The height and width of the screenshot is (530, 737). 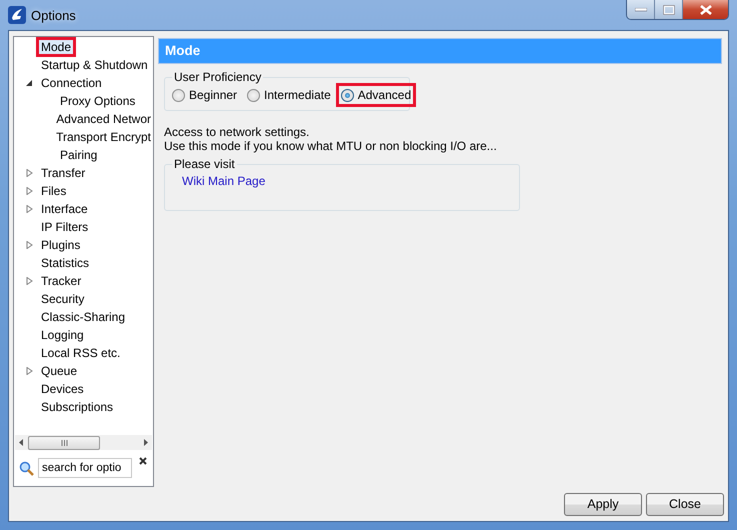 What do you see at coordinates (65, 263) in the screenshot?
I see `tree-item: Statistics` at bounding box center [65, 263].